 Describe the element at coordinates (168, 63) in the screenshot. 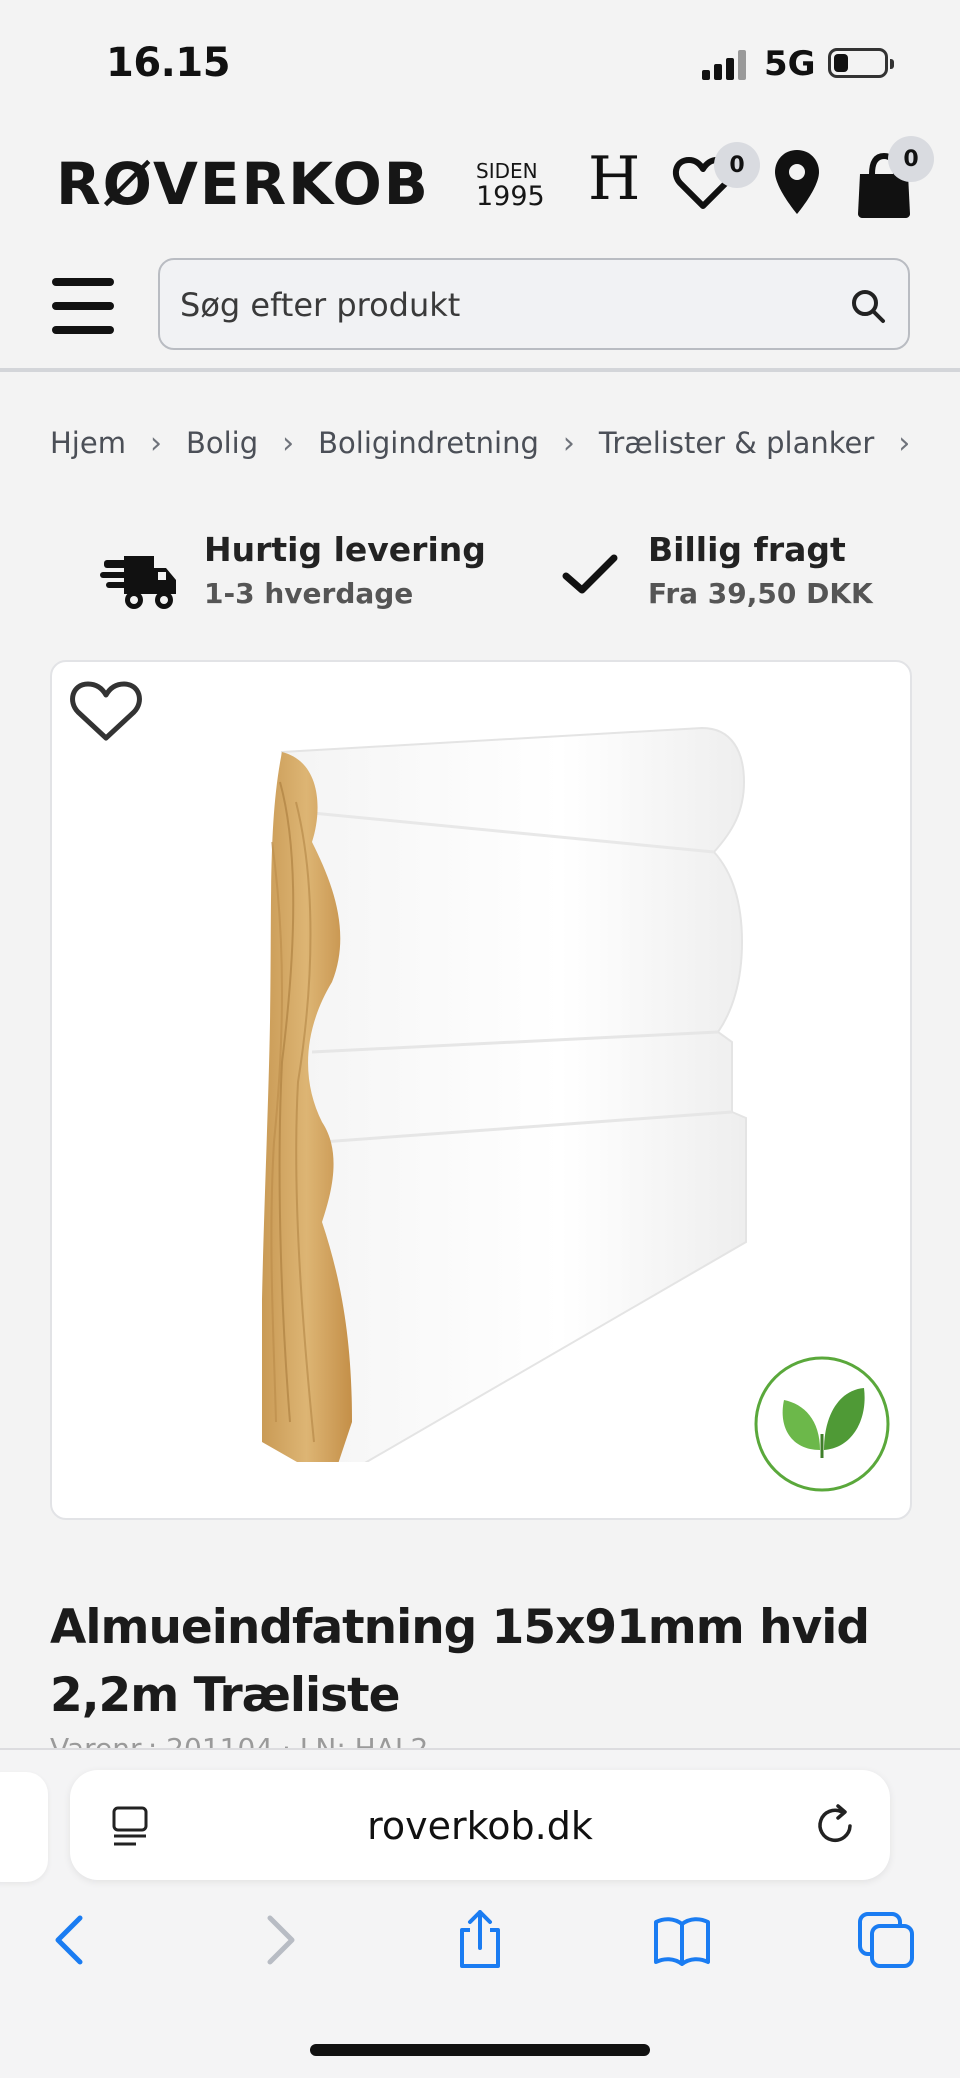

I see `status-time: 16.15` at that location.